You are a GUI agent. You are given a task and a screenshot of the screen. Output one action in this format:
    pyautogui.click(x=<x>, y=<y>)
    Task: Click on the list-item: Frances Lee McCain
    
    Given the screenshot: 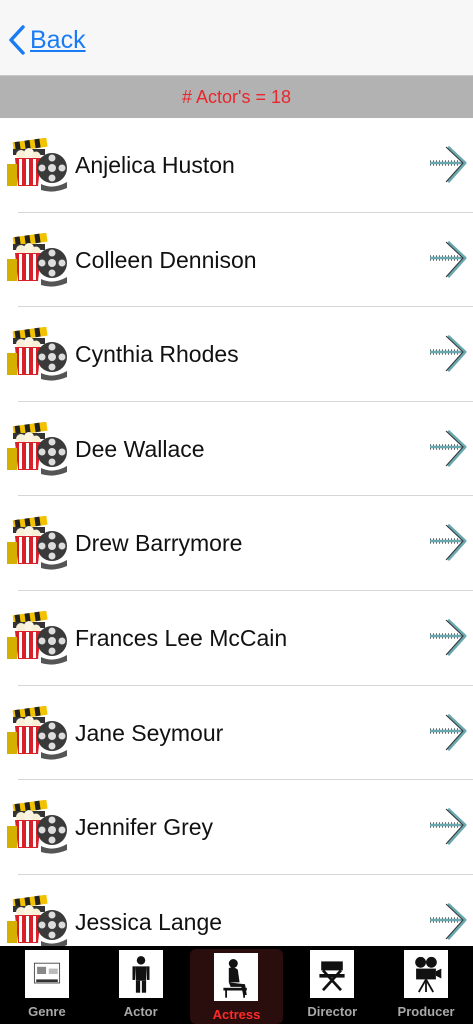 What is the action you would take?
    pyautogui.click(x=236, y=638)
    